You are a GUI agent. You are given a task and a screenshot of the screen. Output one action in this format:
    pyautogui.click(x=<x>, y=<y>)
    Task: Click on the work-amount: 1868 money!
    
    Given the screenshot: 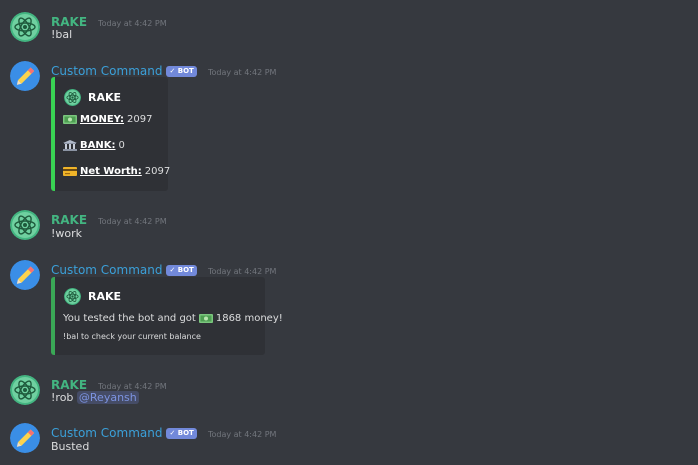 What is the action you would take?
    pyautogui.click(x=249, y=318)
    